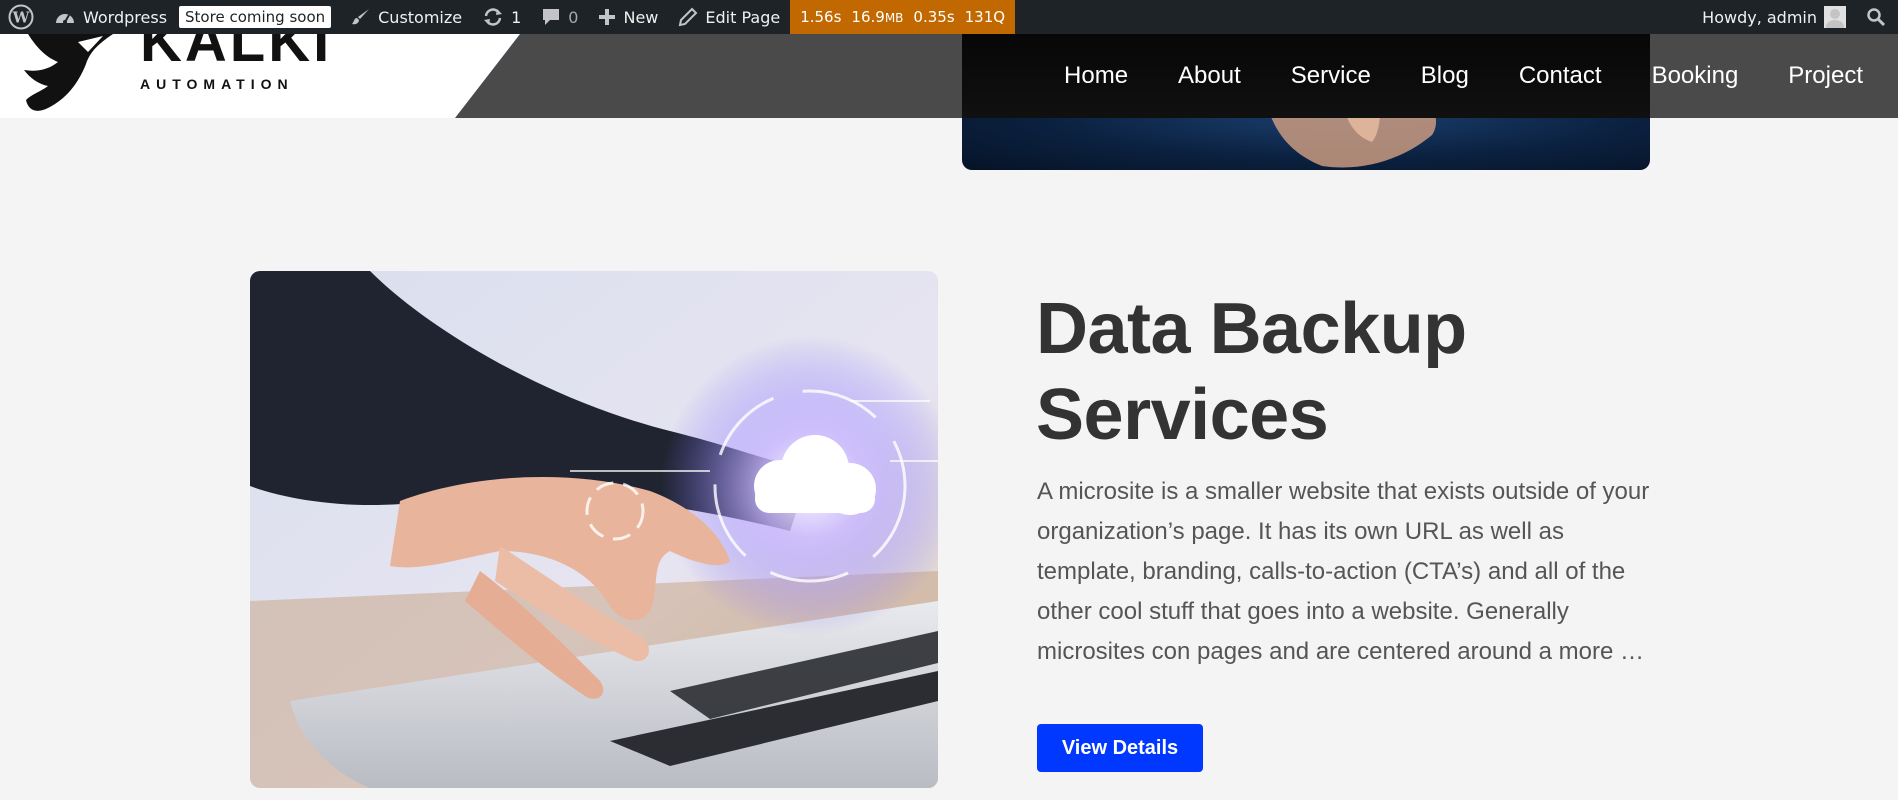 Image resolution: width=1898 pixels, height=800 pixels. Describe the element at coordinates (420, 17) in the screenshot. I see `customize-label: Customize` at that location.